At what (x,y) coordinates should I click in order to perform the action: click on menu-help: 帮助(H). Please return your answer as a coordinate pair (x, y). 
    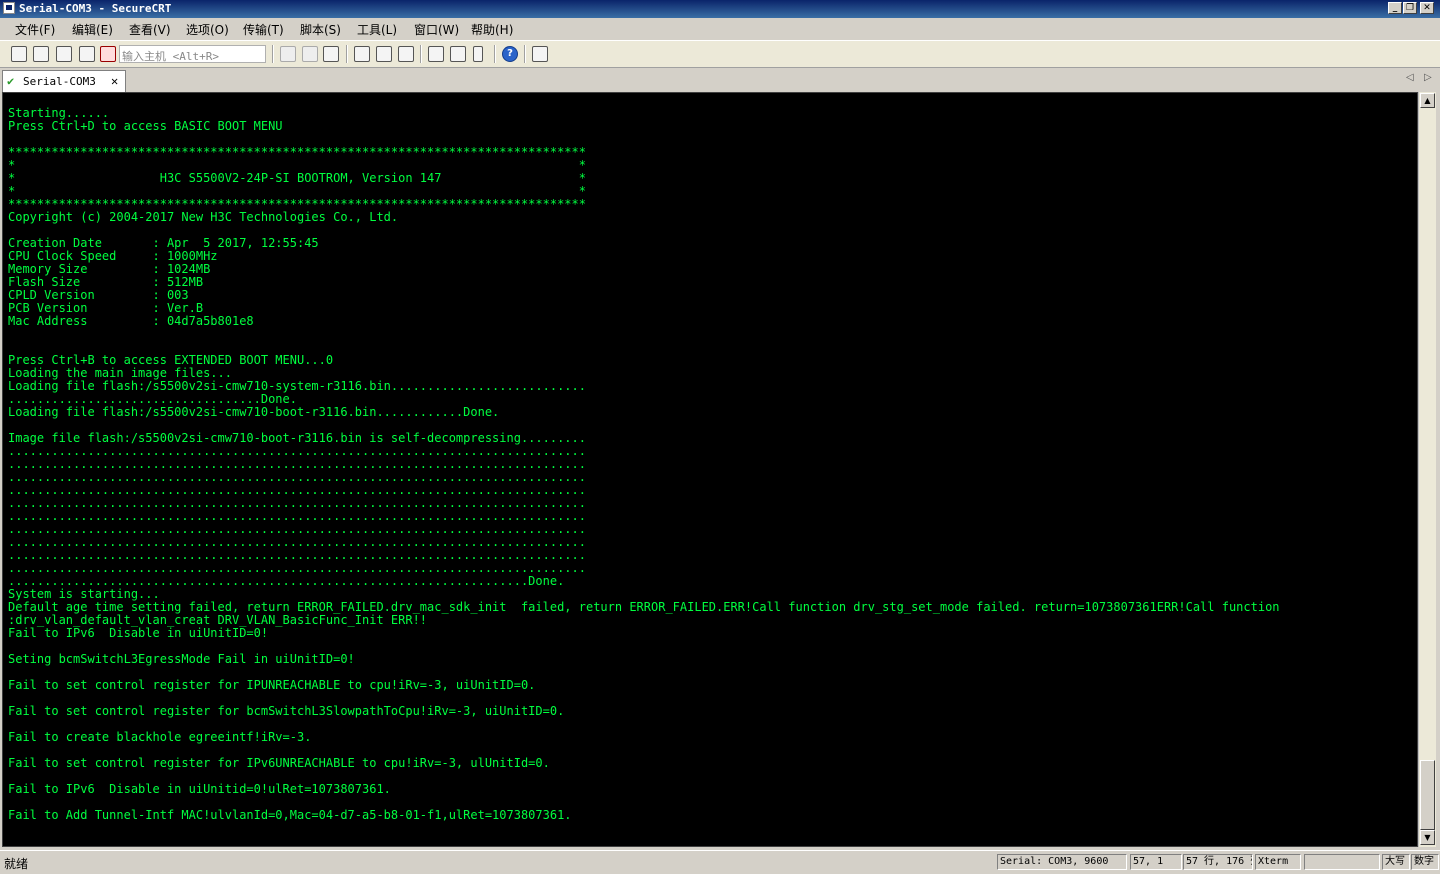
    Looking at the image, I should click on (492, 29).